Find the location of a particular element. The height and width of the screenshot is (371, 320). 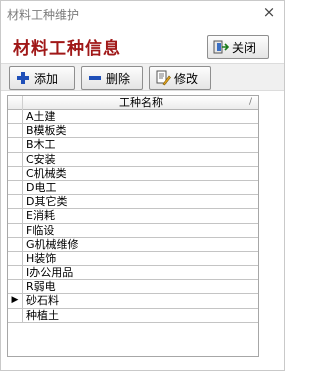

header-panel: 材料工种信息 关闭 is located at coordinates (142, 45).